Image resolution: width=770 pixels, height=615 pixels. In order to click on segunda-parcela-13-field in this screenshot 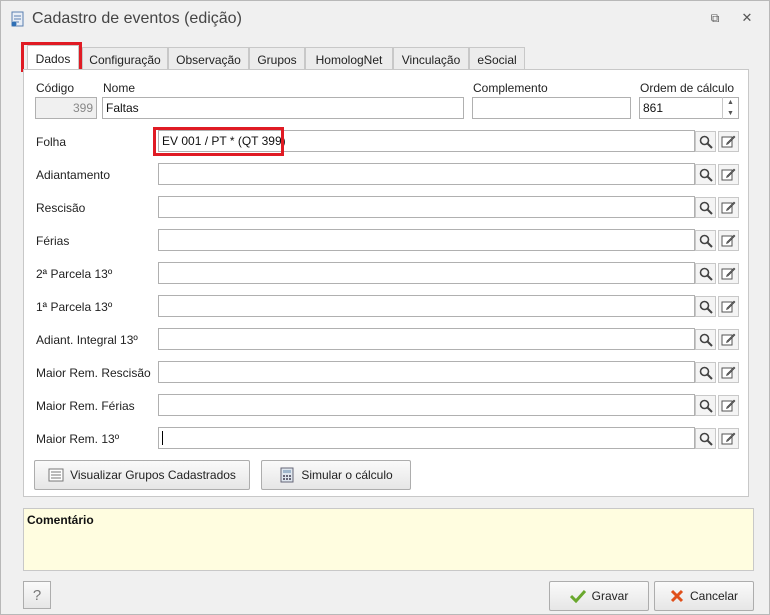, I will do `click(426, 273)`.